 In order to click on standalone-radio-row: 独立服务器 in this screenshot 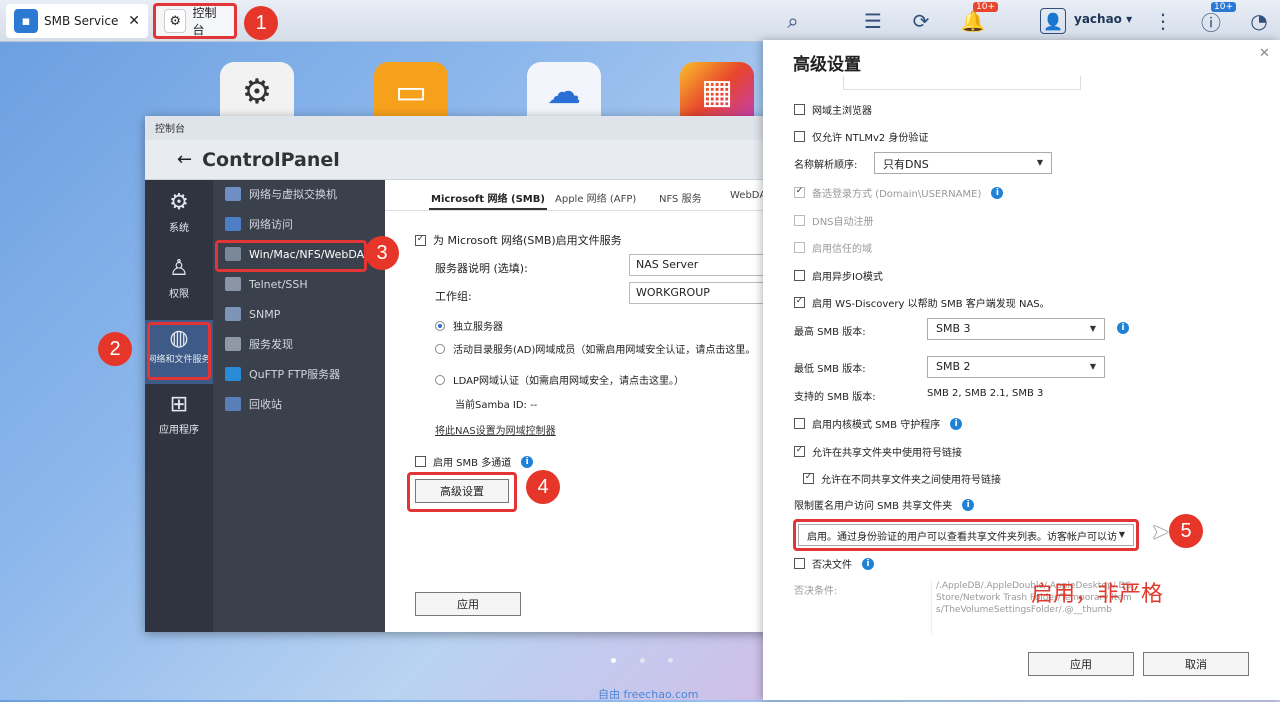, I will do `click(469, 325)`.